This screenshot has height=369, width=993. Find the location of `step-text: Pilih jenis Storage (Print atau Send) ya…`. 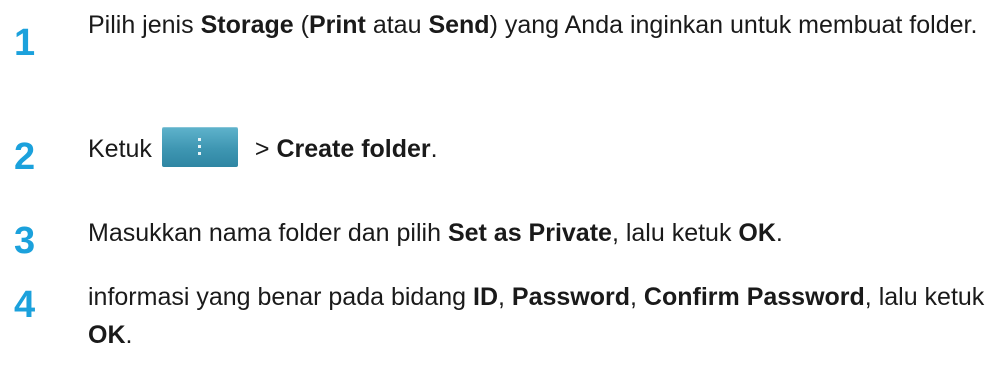

step-text: Pilih jenis Storage (Print atau Send) ya… is located at coordinates (538, 25).